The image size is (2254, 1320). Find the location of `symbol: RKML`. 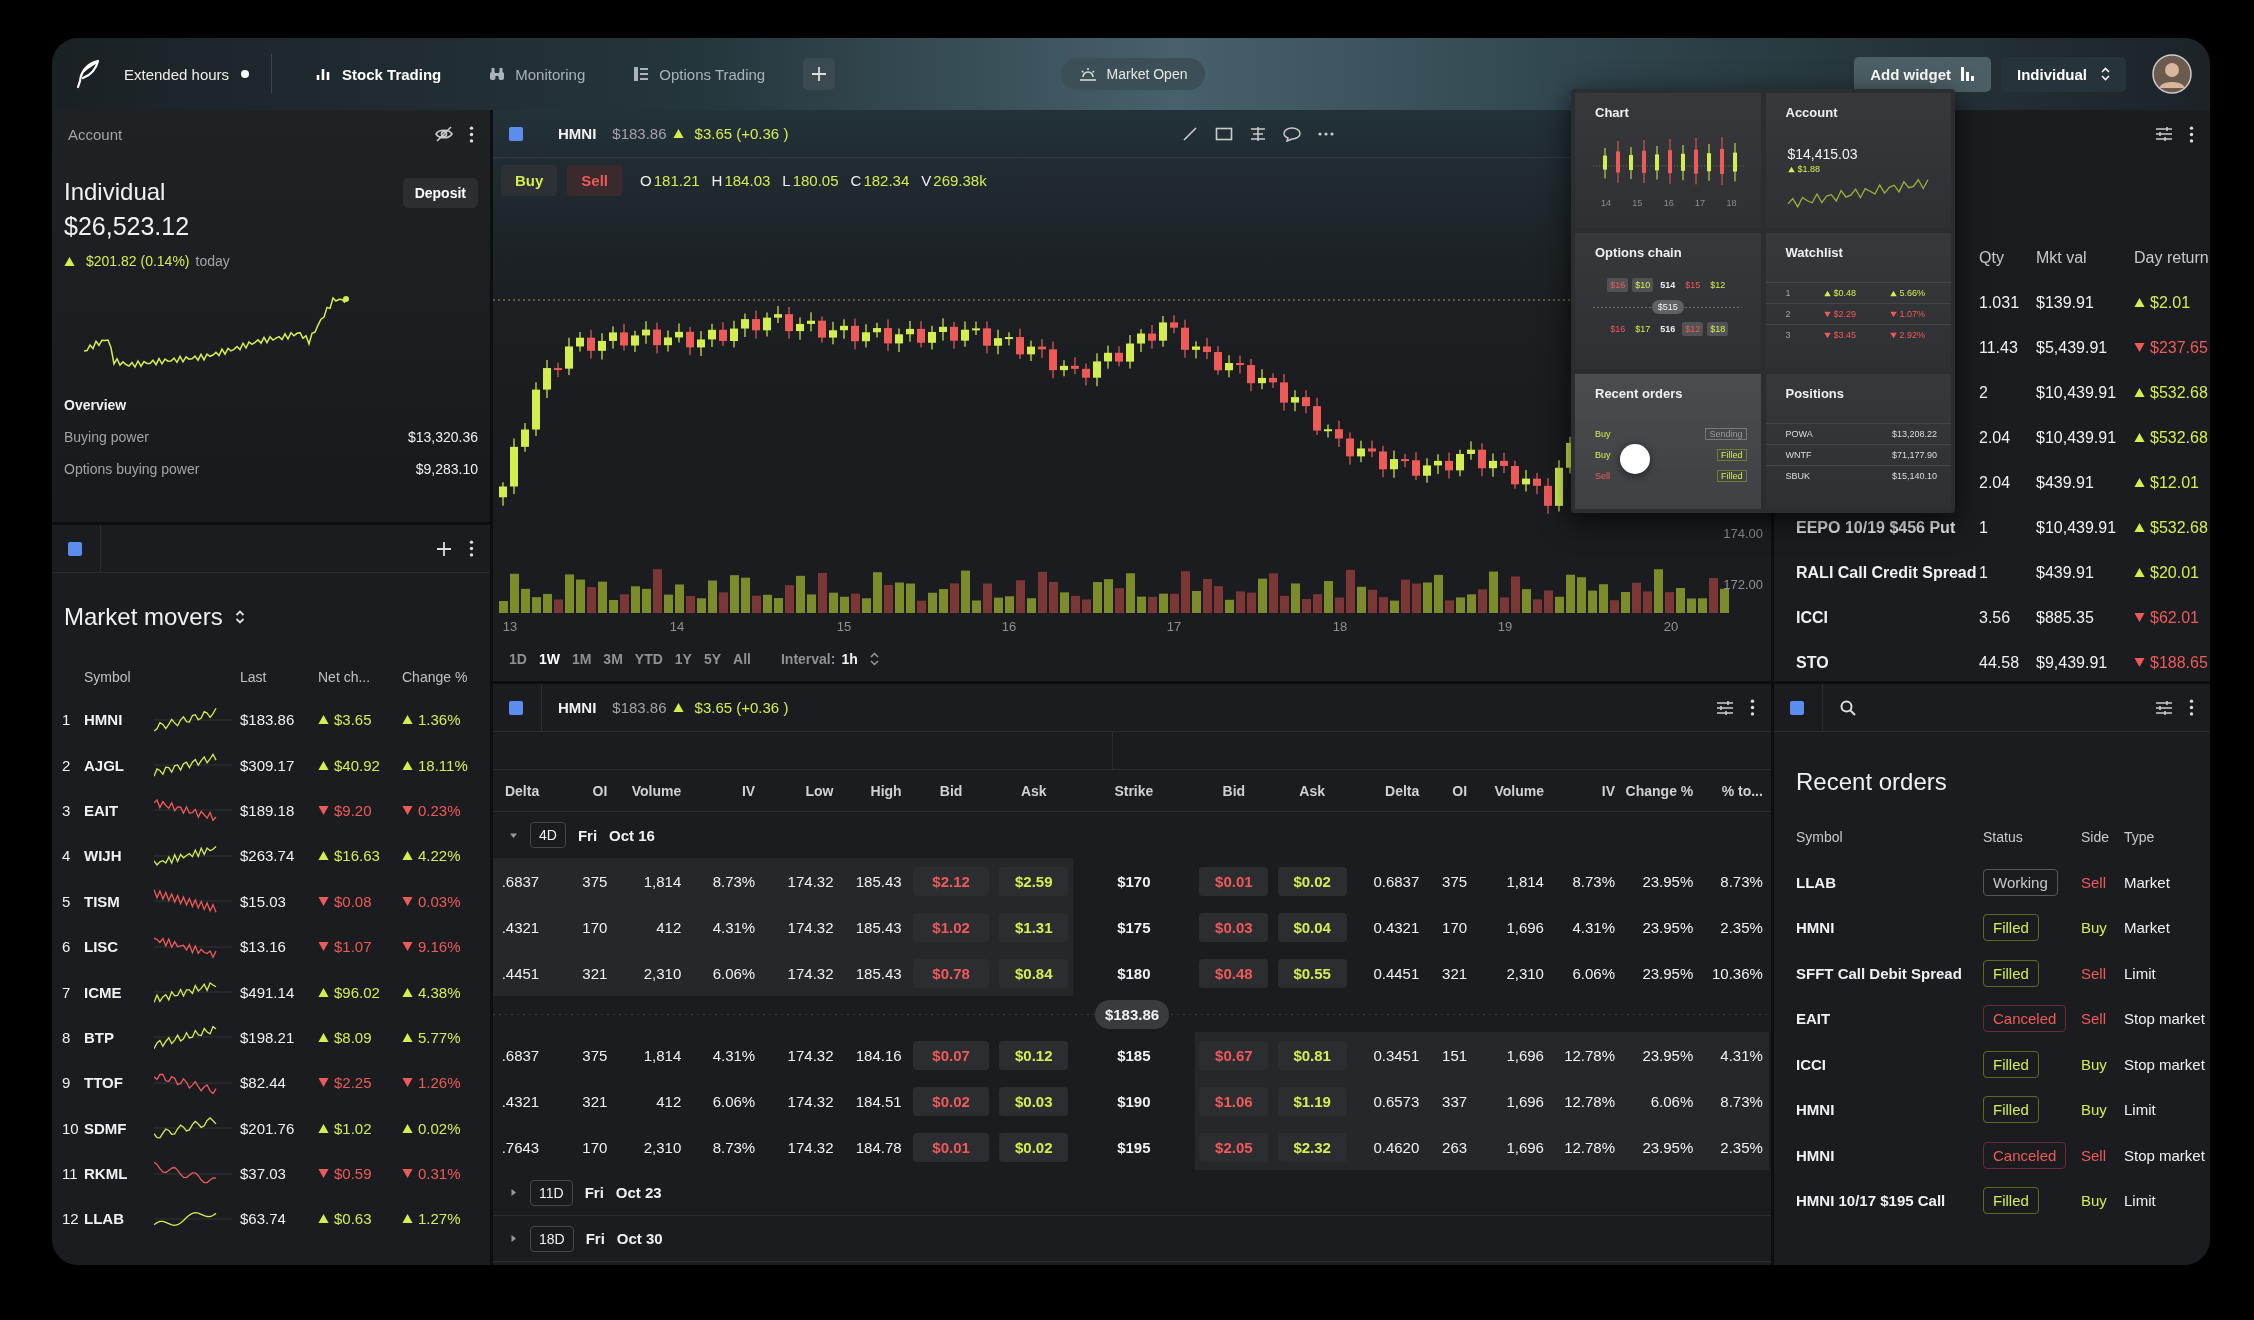

symbol: RKML is located at coordinates (119, 1174).